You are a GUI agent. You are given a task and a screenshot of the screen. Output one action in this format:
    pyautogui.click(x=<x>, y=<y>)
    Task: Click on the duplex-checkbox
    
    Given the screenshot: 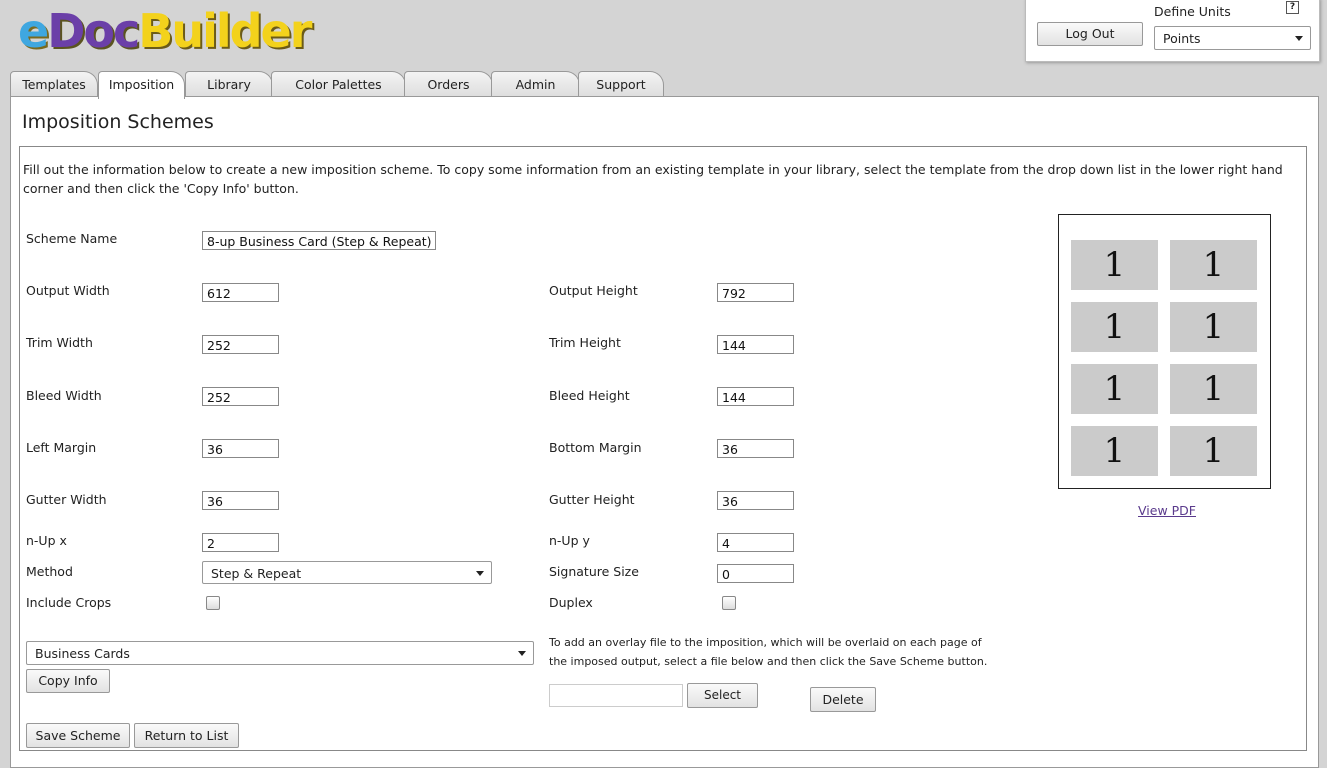 What is the action you would take?
    pyautogui.click(x=729, y=603)
    